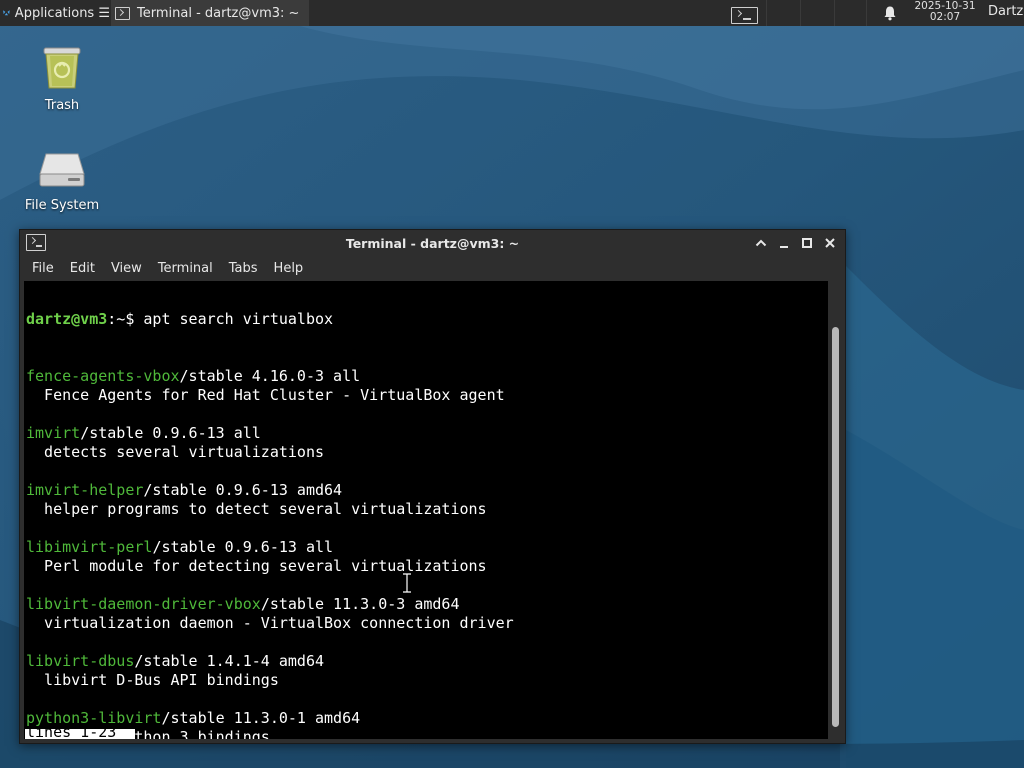 This screenshot has height=768, width=1024. What do you see at coordinates (122, 13) in the screenshot?
I see `terminal-icon` at bounding box center [122, 13].